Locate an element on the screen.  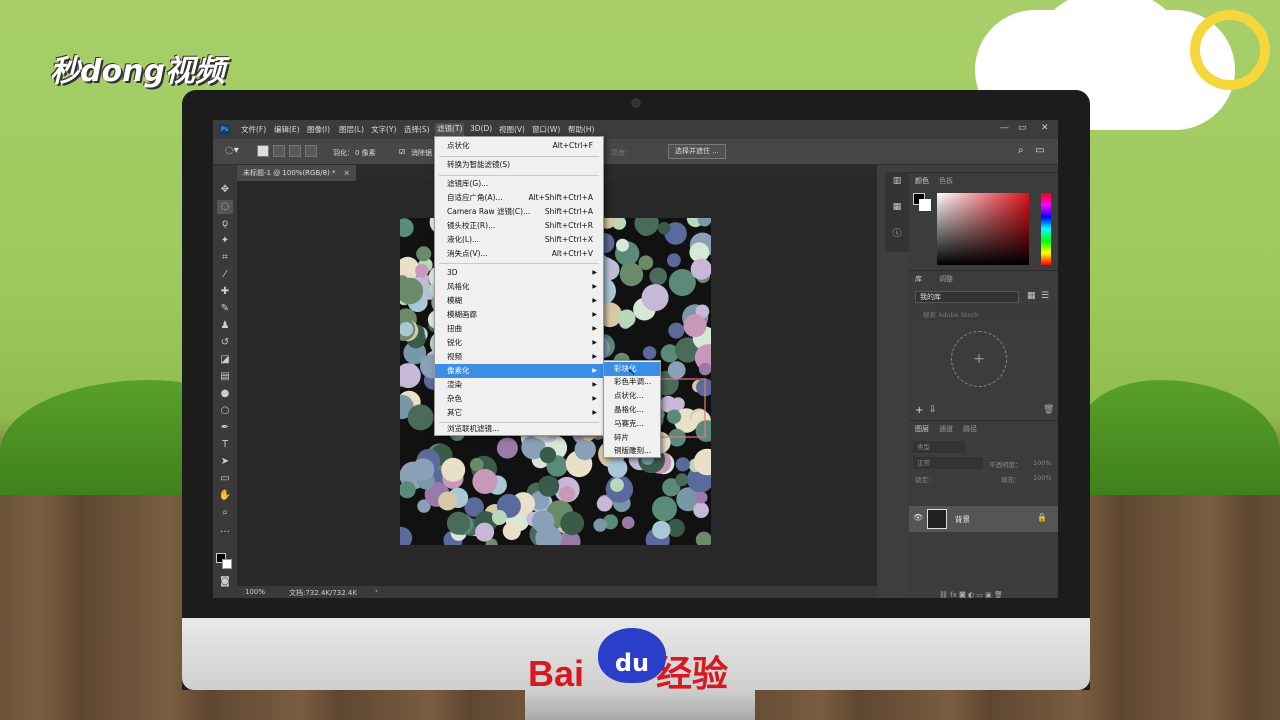
filter-lens-correction-item: 镜头校正(R)... Shift+Ctrl+R is located at coordinates (519, 226).